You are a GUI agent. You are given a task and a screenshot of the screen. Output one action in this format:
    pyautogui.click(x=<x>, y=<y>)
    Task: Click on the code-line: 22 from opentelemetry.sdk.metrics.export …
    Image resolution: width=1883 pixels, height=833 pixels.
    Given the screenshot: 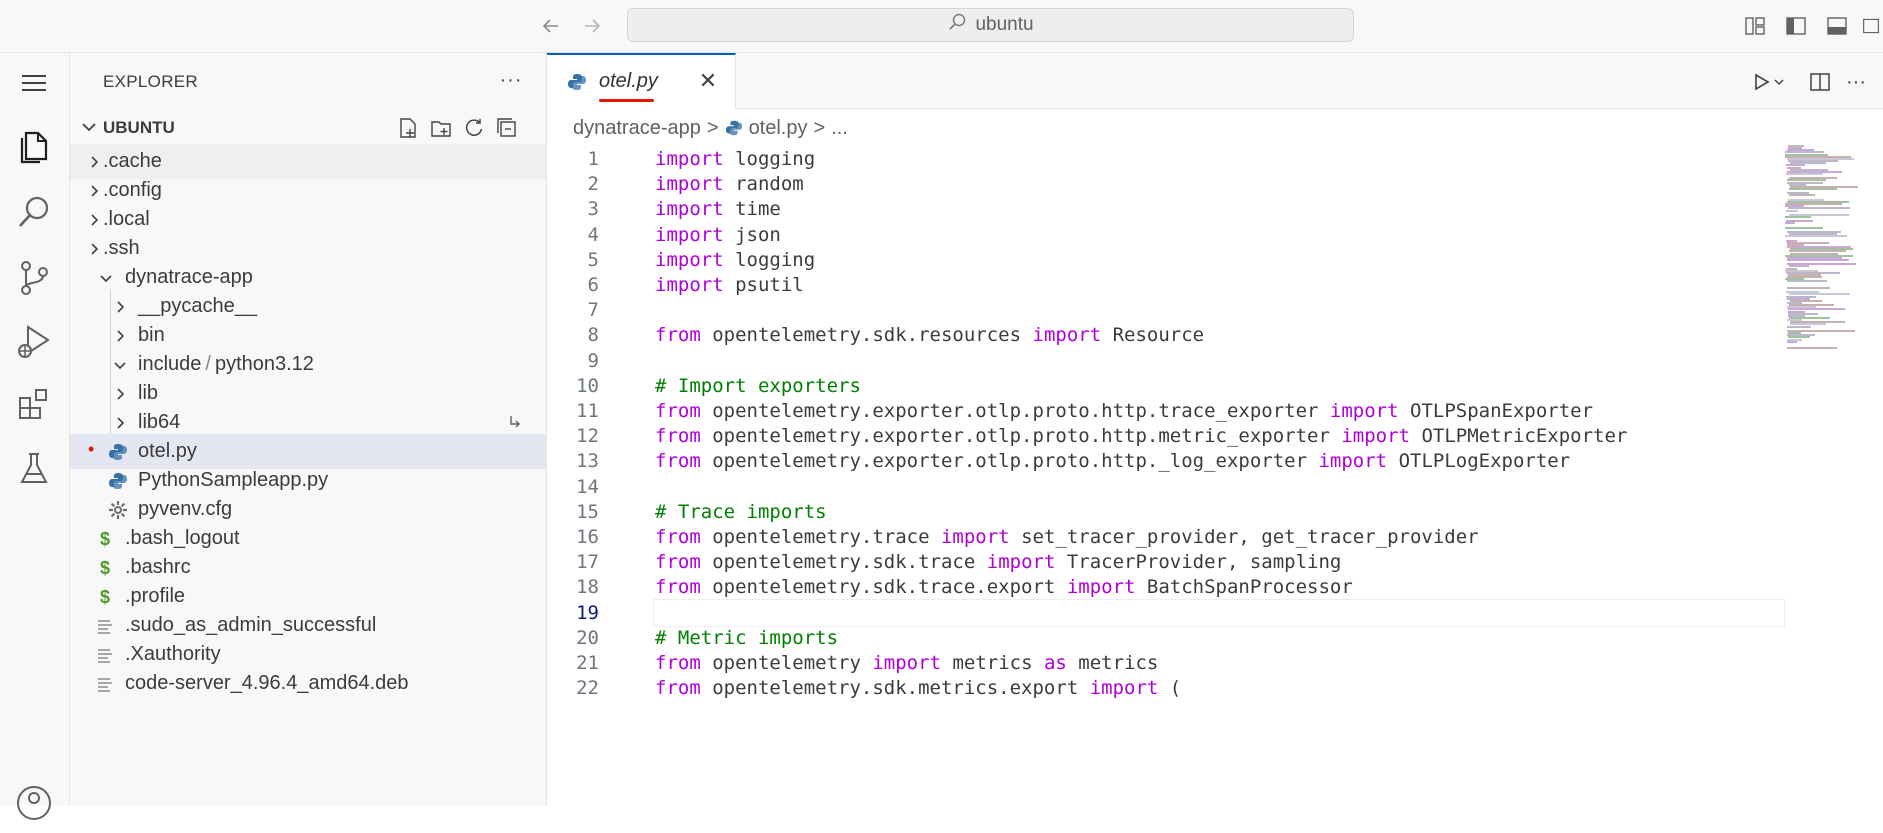 What is the action you would take?
    pyautogui.click(x=1167, y=689)
    